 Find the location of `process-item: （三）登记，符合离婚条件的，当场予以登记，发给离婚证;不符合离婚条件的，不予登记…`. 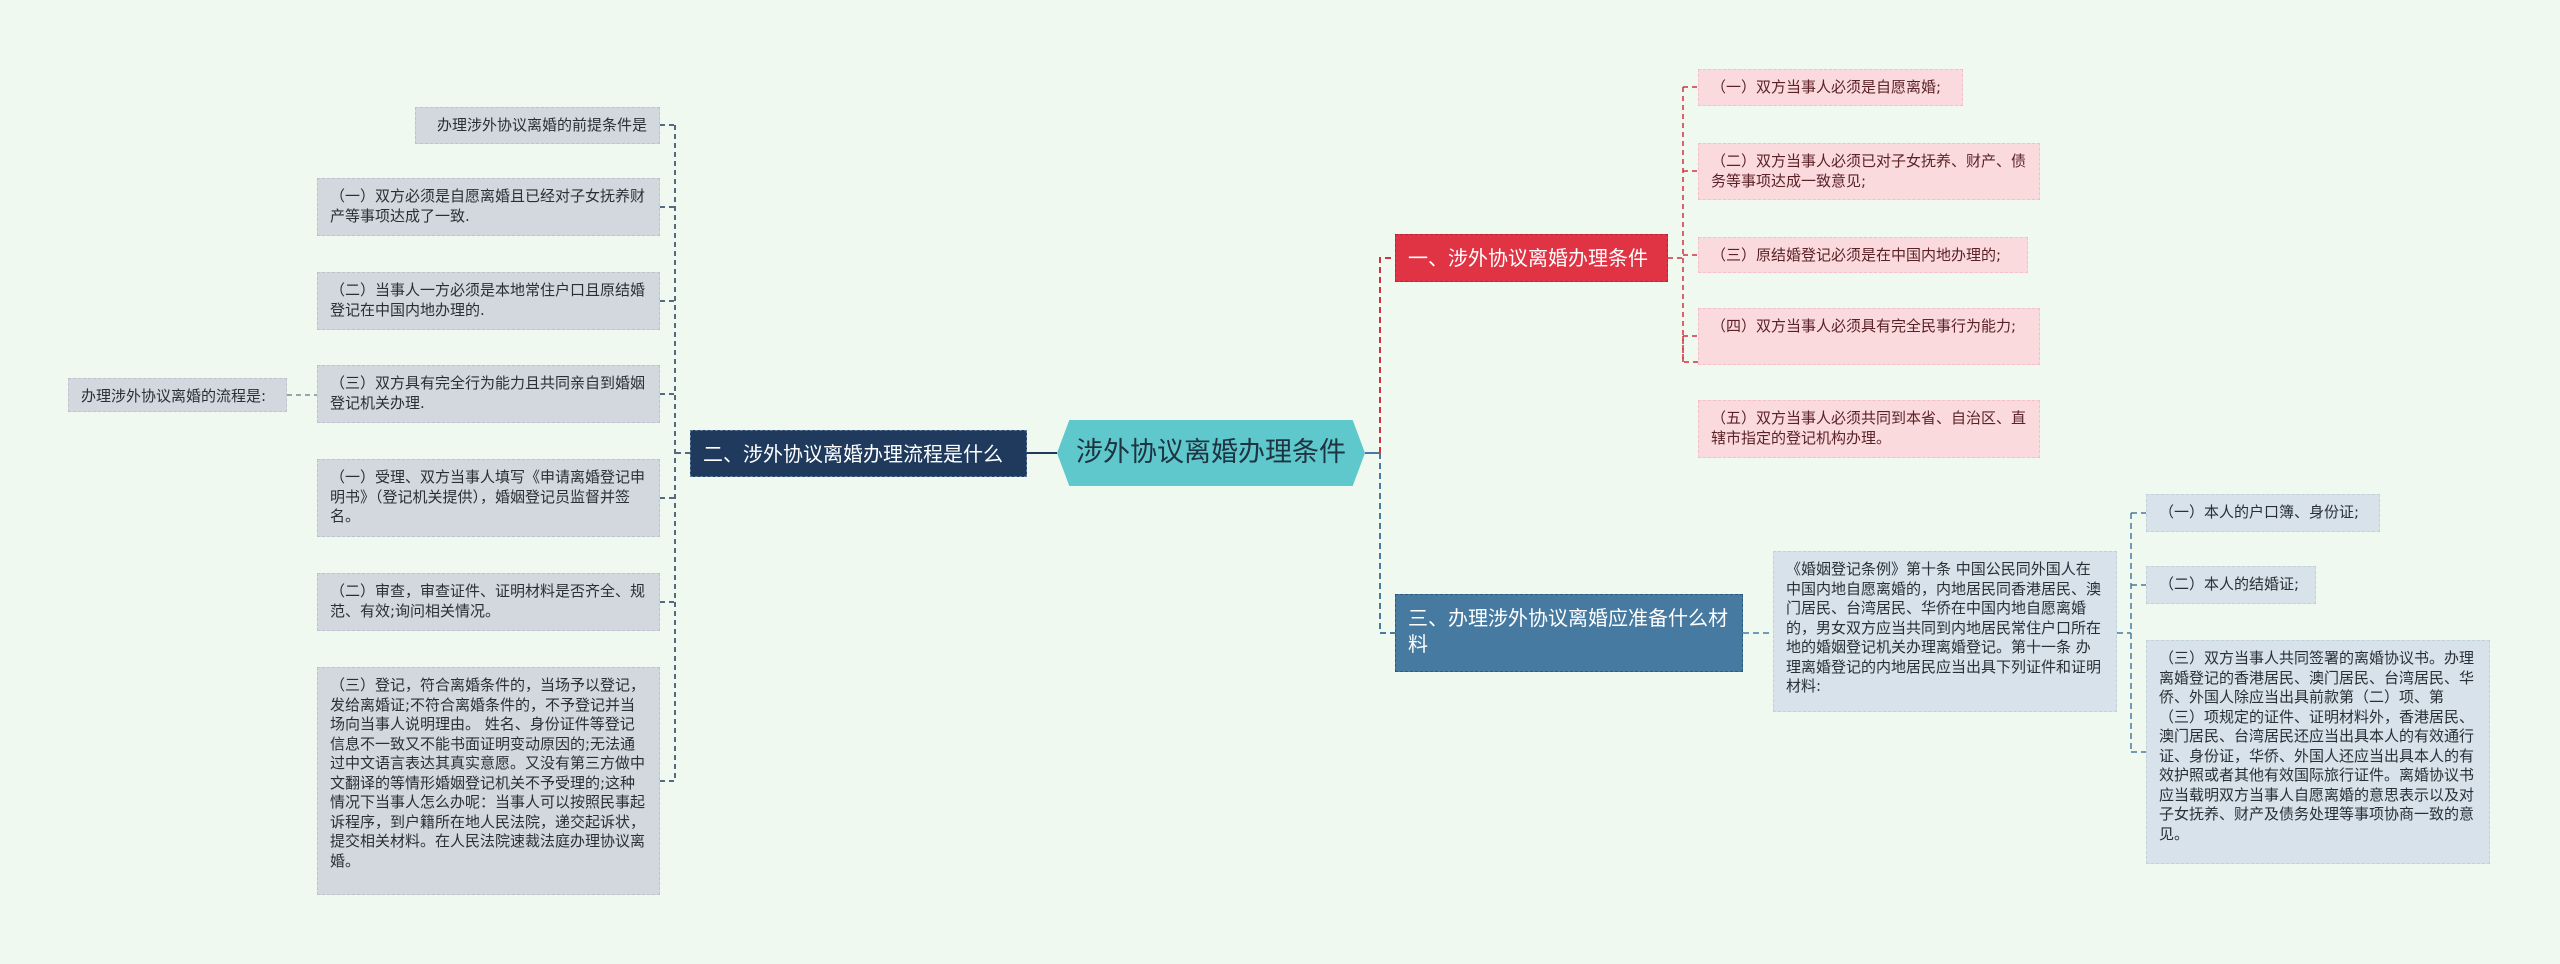

process-item: （三）登记，符合离婚条件的，当场予以登记，发给离婚证;不符合离婚条件的，不予登记… is located at coordinates (488, 781).